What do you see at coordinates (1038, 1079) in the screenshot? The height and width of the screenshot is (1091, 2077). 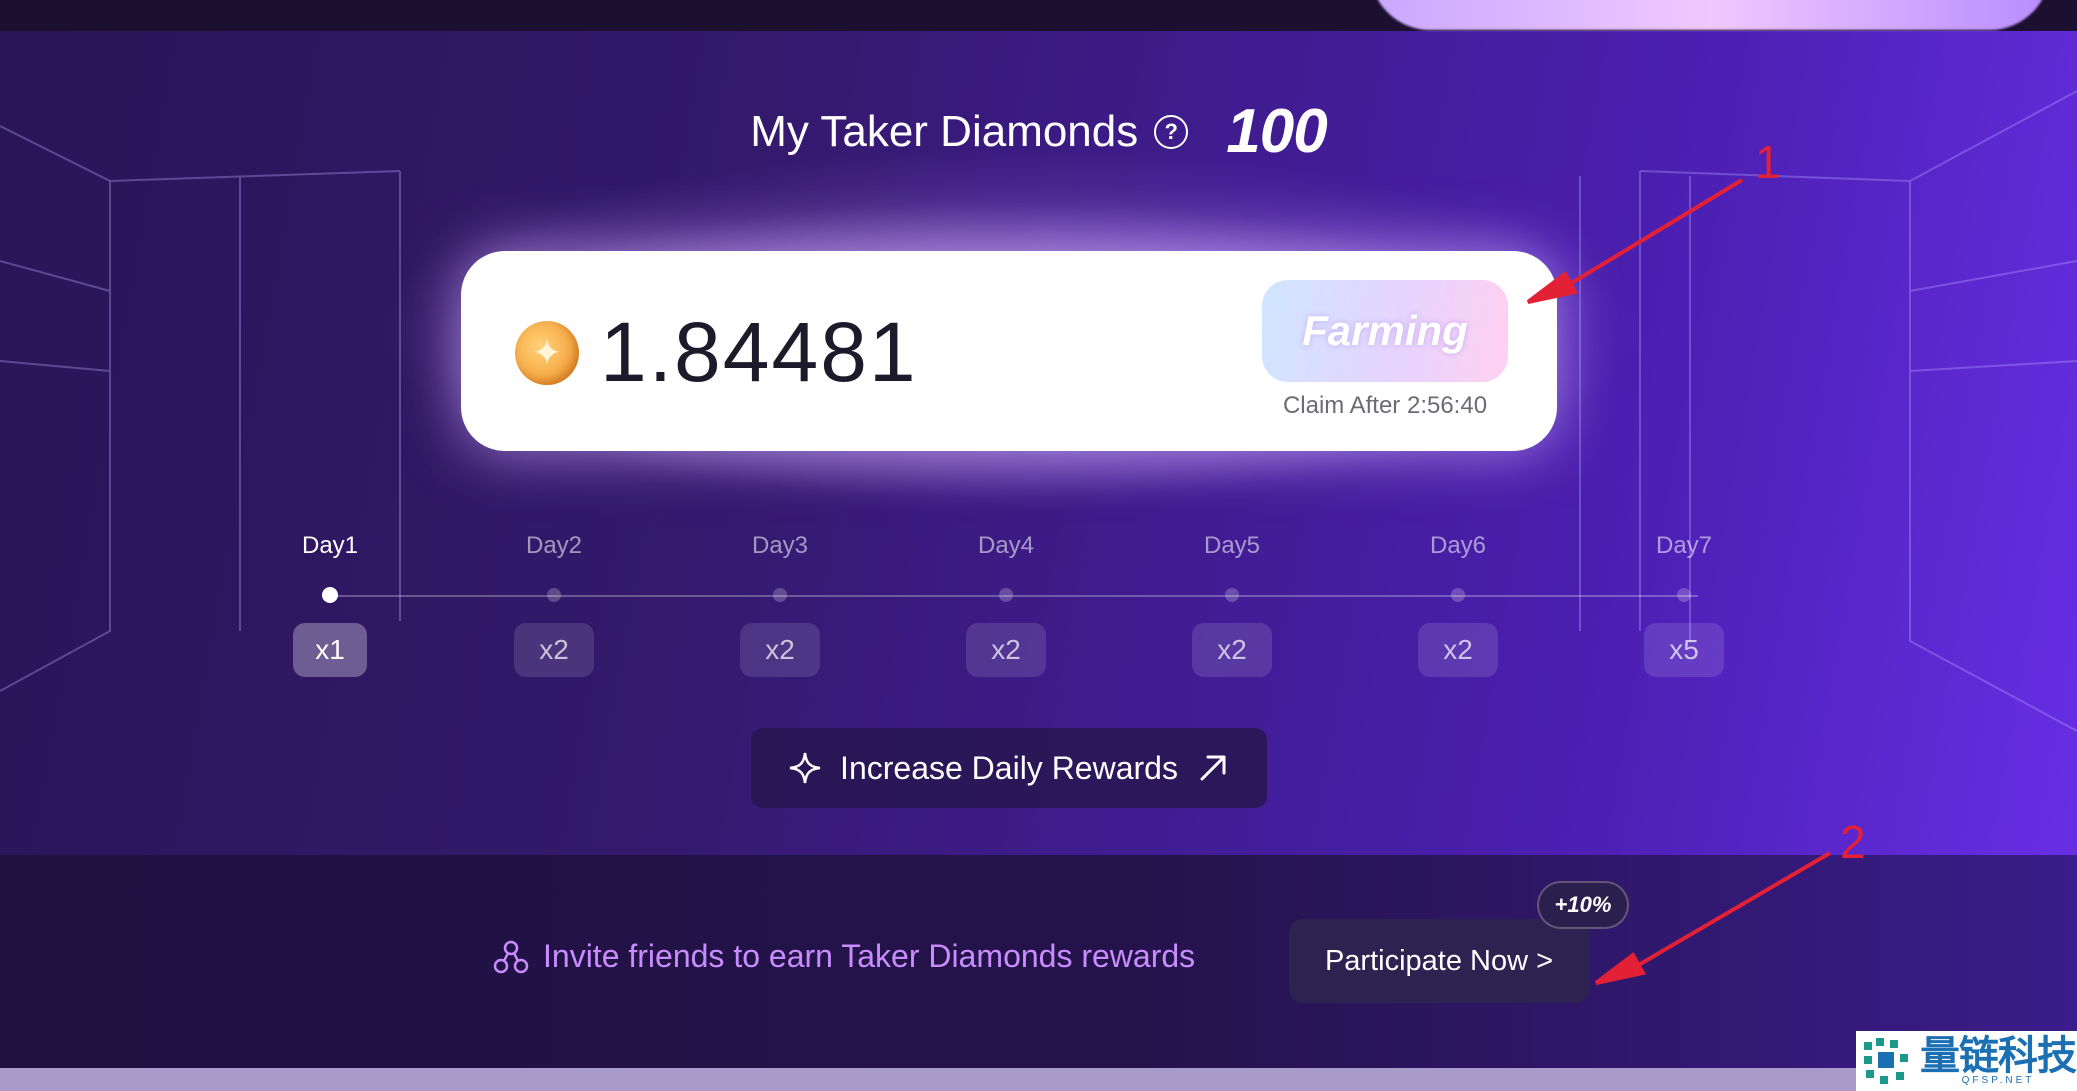 I see `footer-strip` at bounding box center [1038, 1079].